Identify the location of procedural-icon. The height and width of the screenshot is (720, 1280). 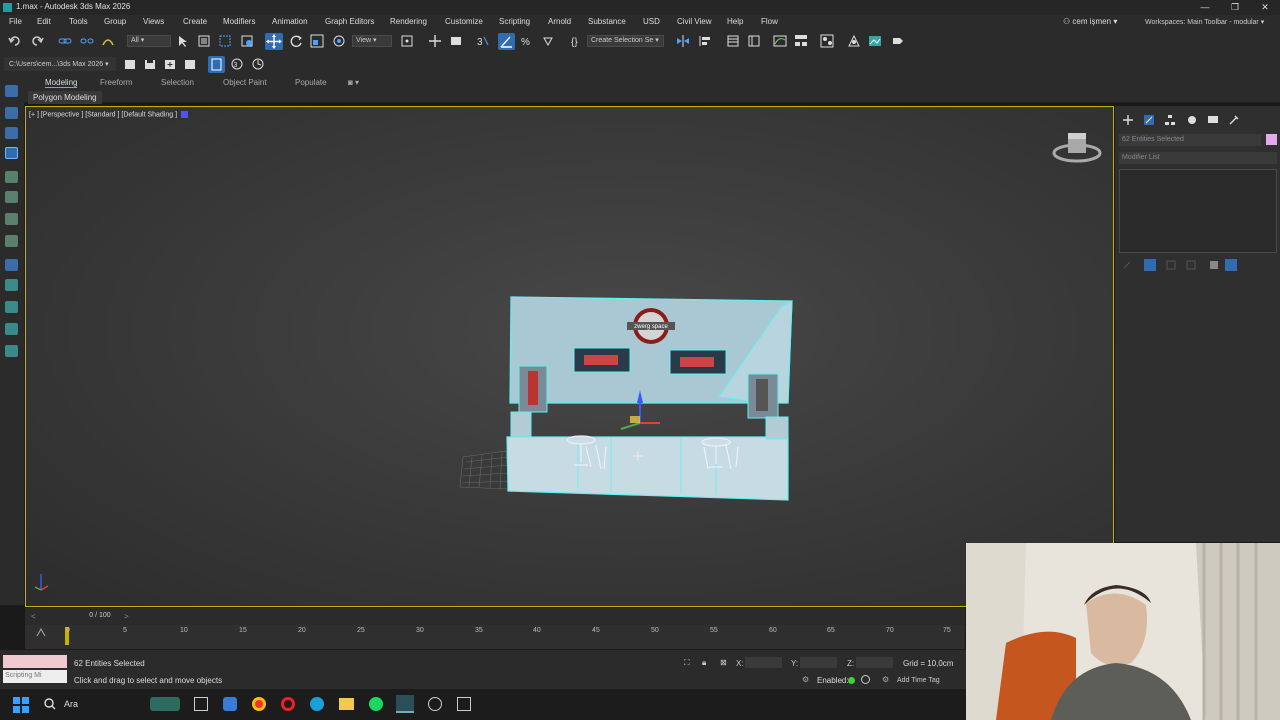
(11, 197).